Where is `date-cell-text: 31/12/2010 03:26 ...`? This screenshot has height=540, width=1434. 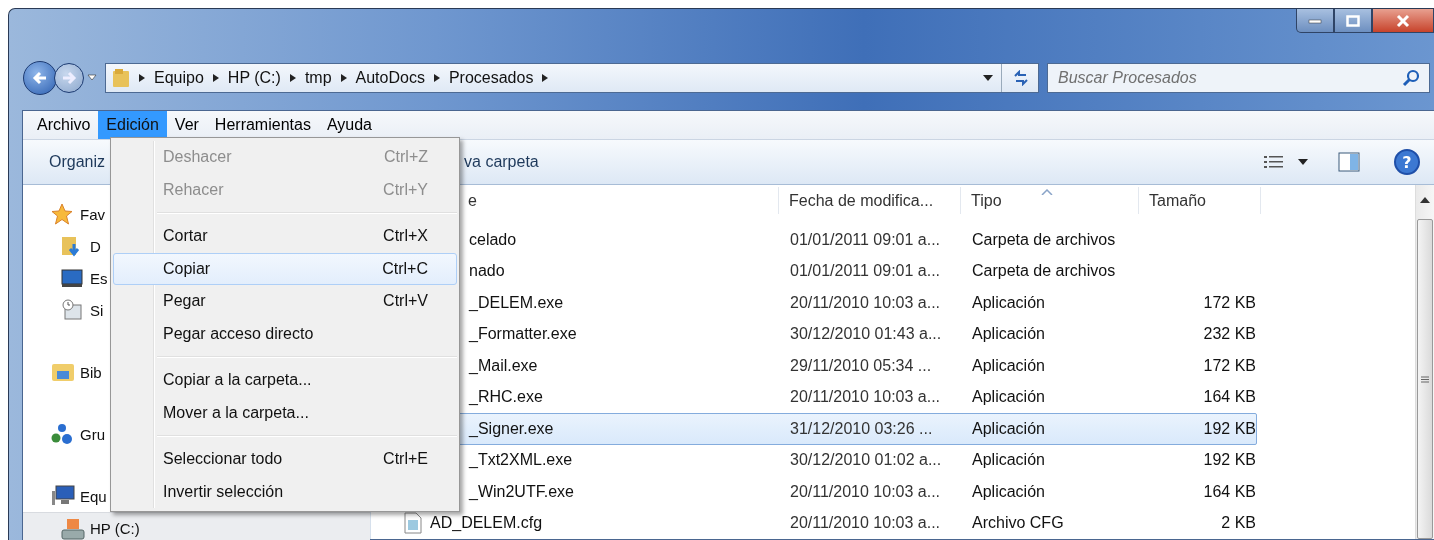 date-cell-text: 31/12/2010 03:26 ... is located at coordinates (861, 428).